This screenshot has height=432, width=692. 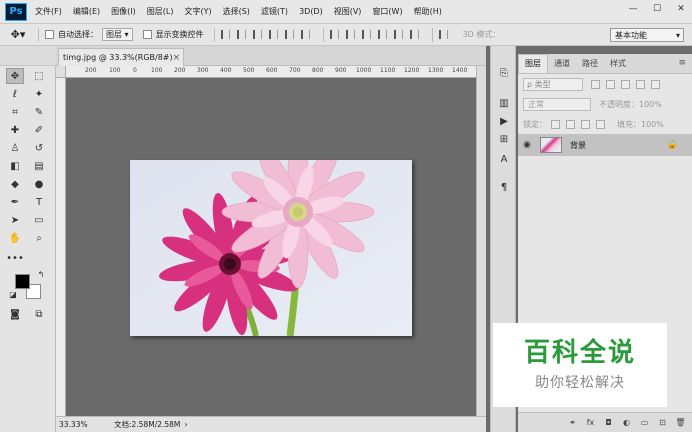 What do you see at coordinates (39, 202) in the screenshot?
I see `type-tool-icon: T` at bounding box center [39, 202].